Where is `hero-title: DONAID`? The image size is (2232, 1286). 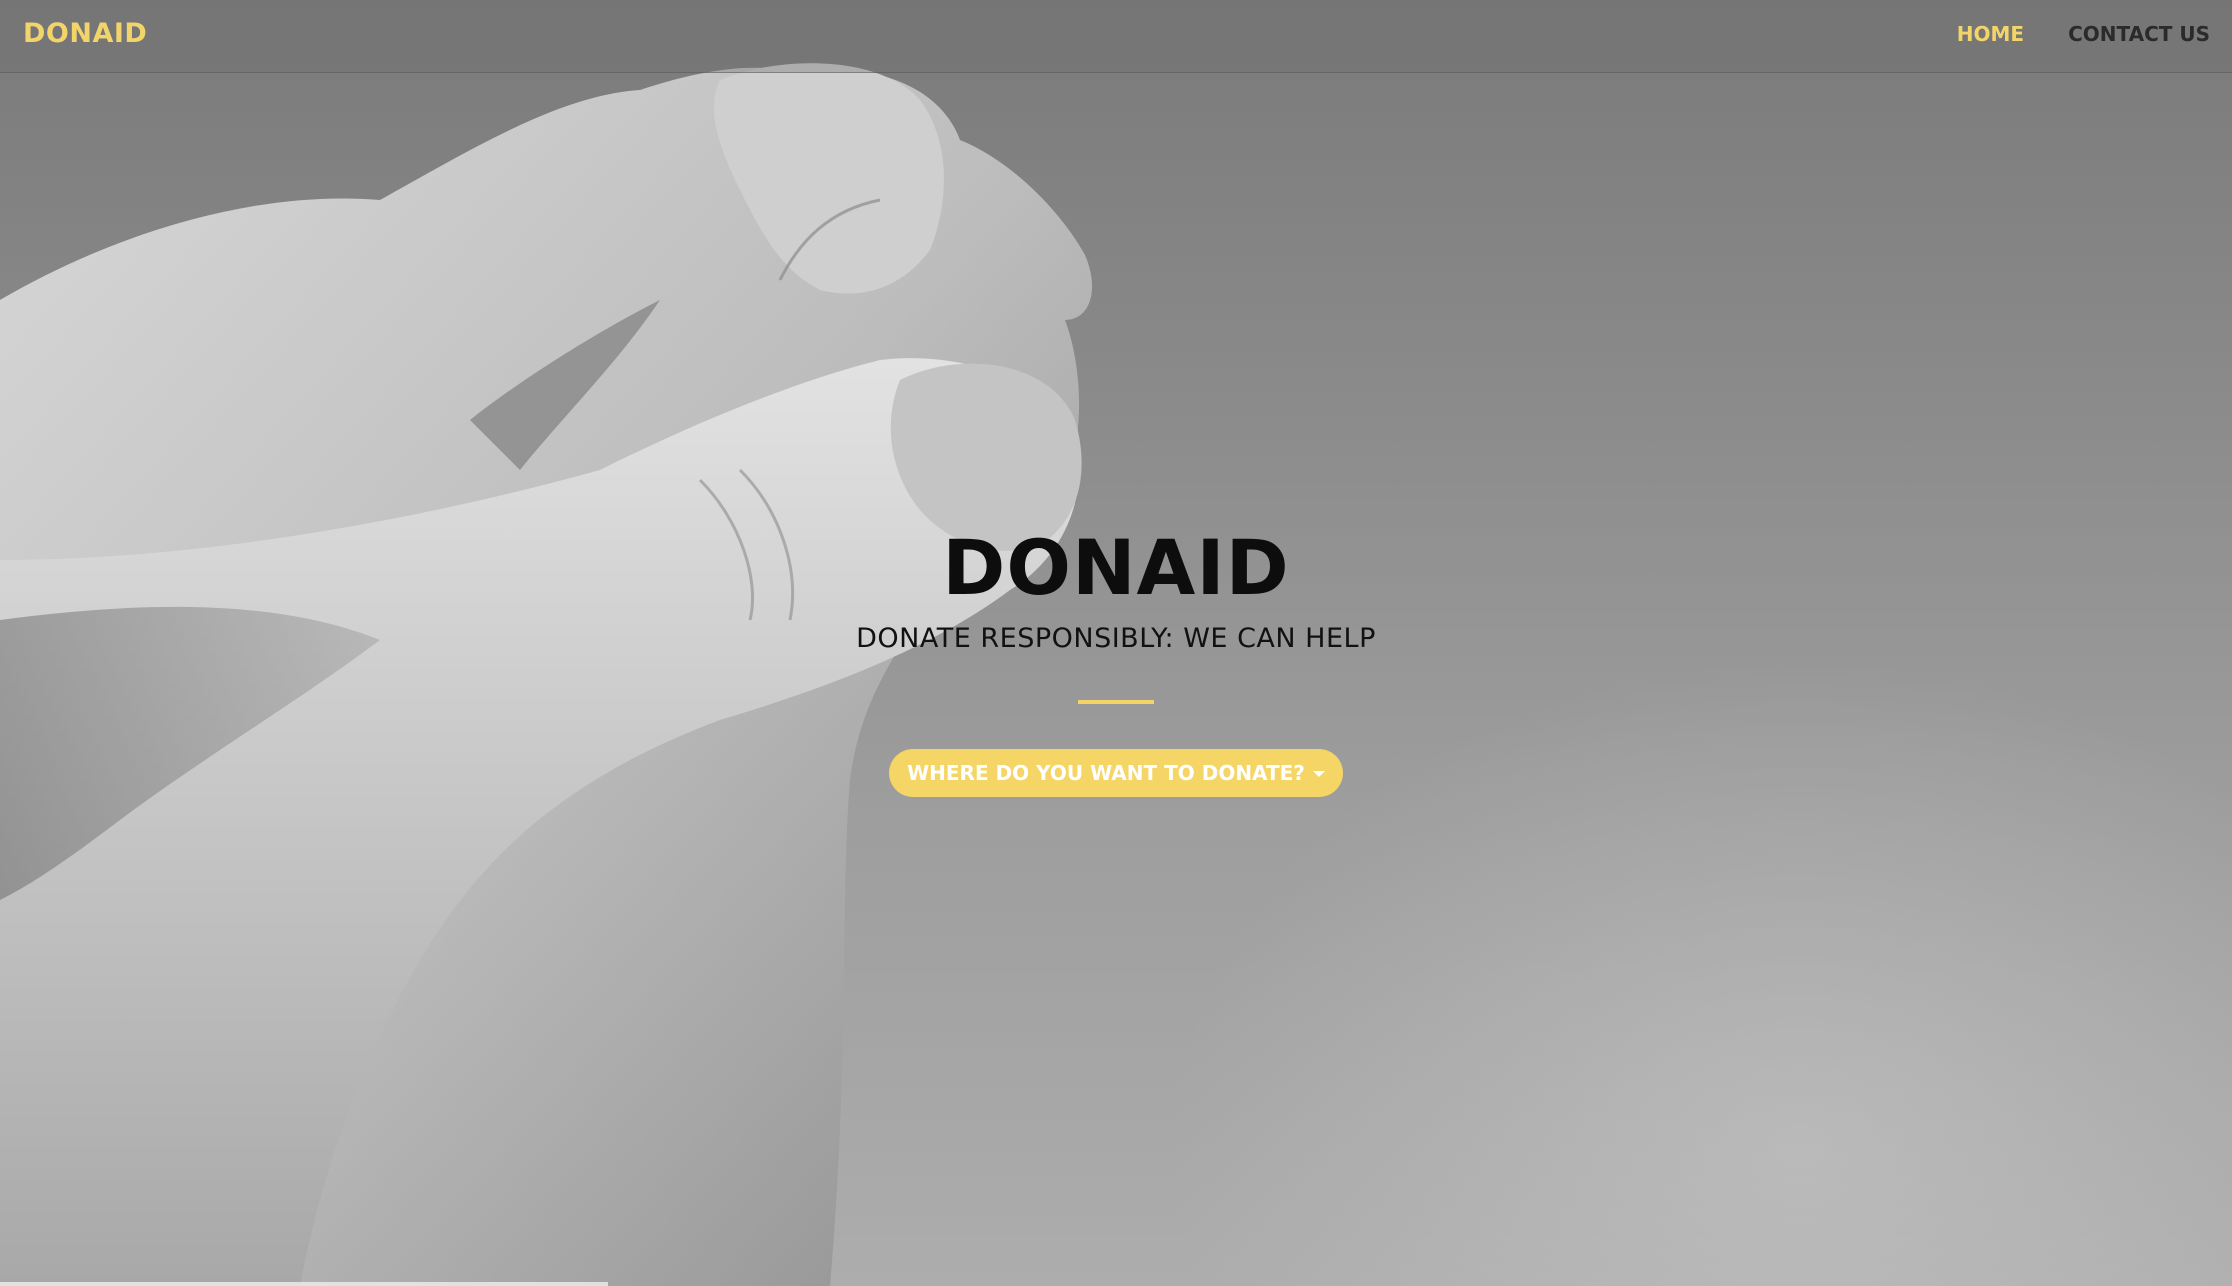
hero-title: DONAID is located at coordinates (1116, 567).